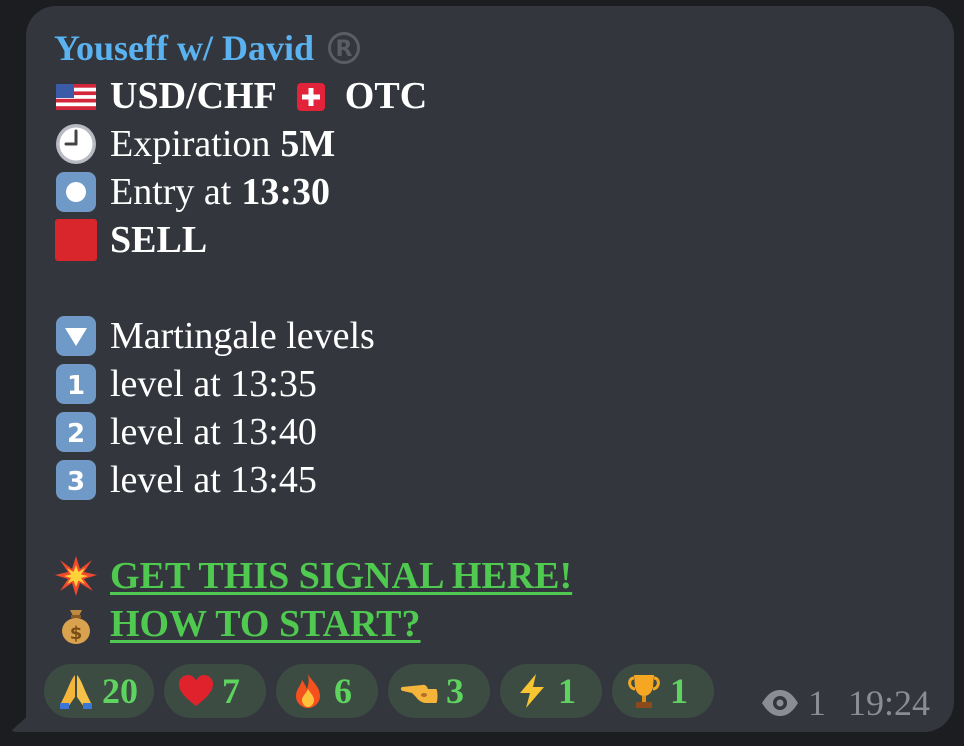 This screenshot has height=746, width=964. I want to click on entry-value: 13:30, so click(286, 192).